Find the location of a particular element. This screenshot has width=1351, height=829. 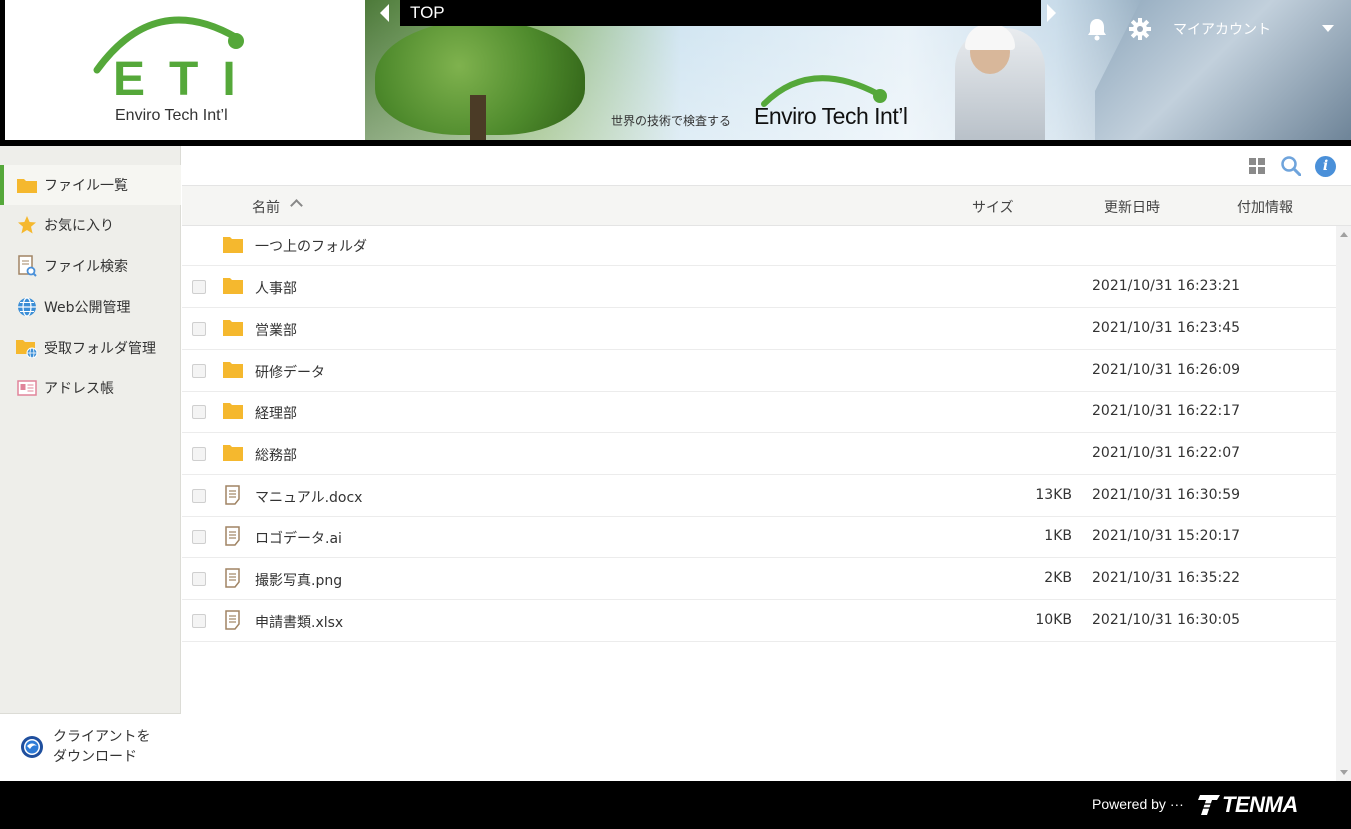

file-name: ロゴデータ.ai is located at coordinates (298, 538).